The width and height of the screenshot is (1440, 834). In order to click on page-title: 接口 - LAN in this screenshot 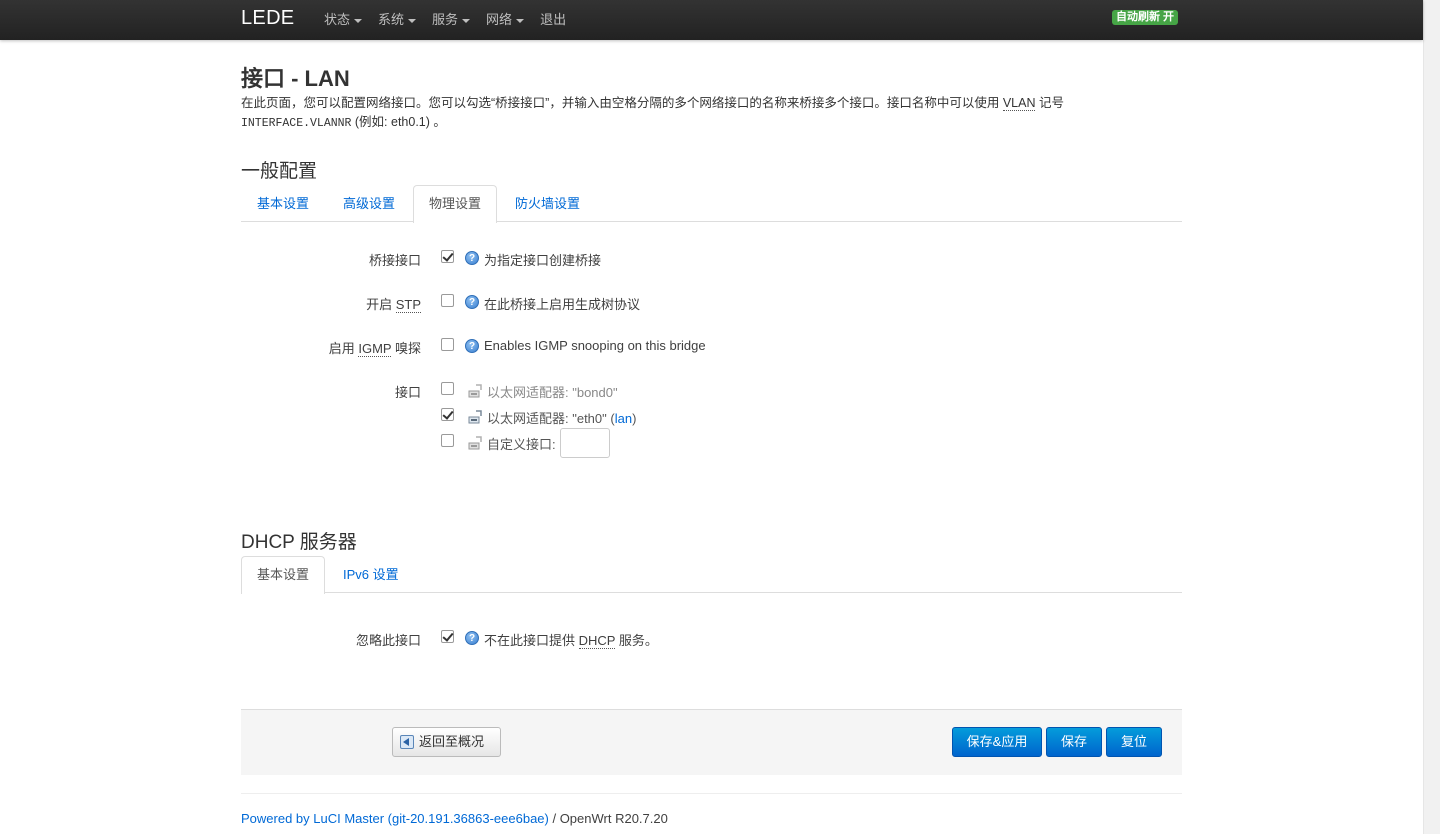, I will do `click(295, 78)`.